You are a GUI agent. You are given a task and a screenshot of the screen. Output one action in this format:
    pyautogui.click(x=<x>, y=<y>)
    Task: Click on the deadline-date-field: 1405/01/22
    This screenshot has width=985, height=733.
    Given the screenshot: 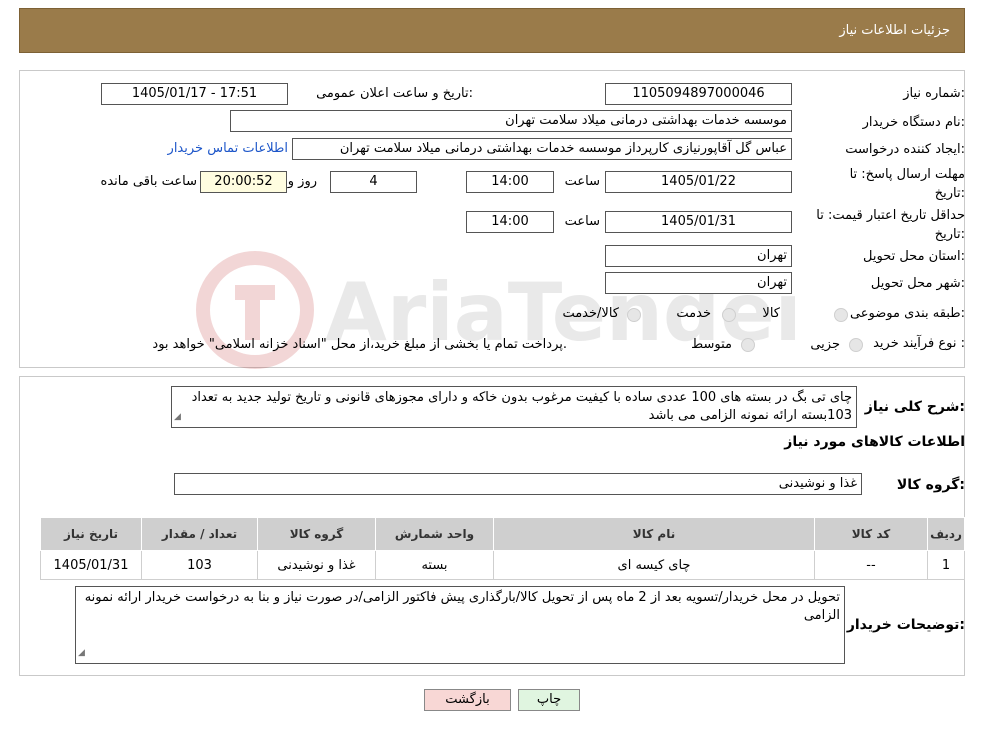 What is the action you would take?
    pyautogui.click(x=698, y=182)
    